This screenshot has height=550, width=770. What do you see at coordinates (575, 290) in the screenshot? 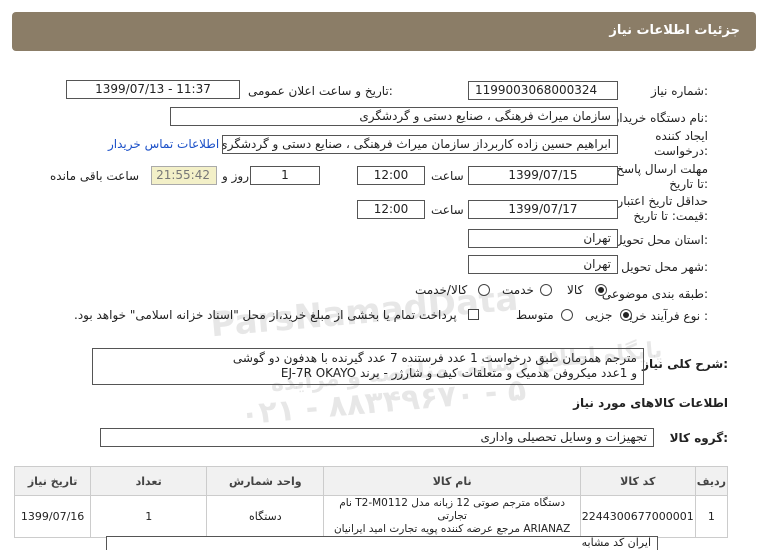
I see `category-option-goods: کالا` at bounding box center [575, 290].